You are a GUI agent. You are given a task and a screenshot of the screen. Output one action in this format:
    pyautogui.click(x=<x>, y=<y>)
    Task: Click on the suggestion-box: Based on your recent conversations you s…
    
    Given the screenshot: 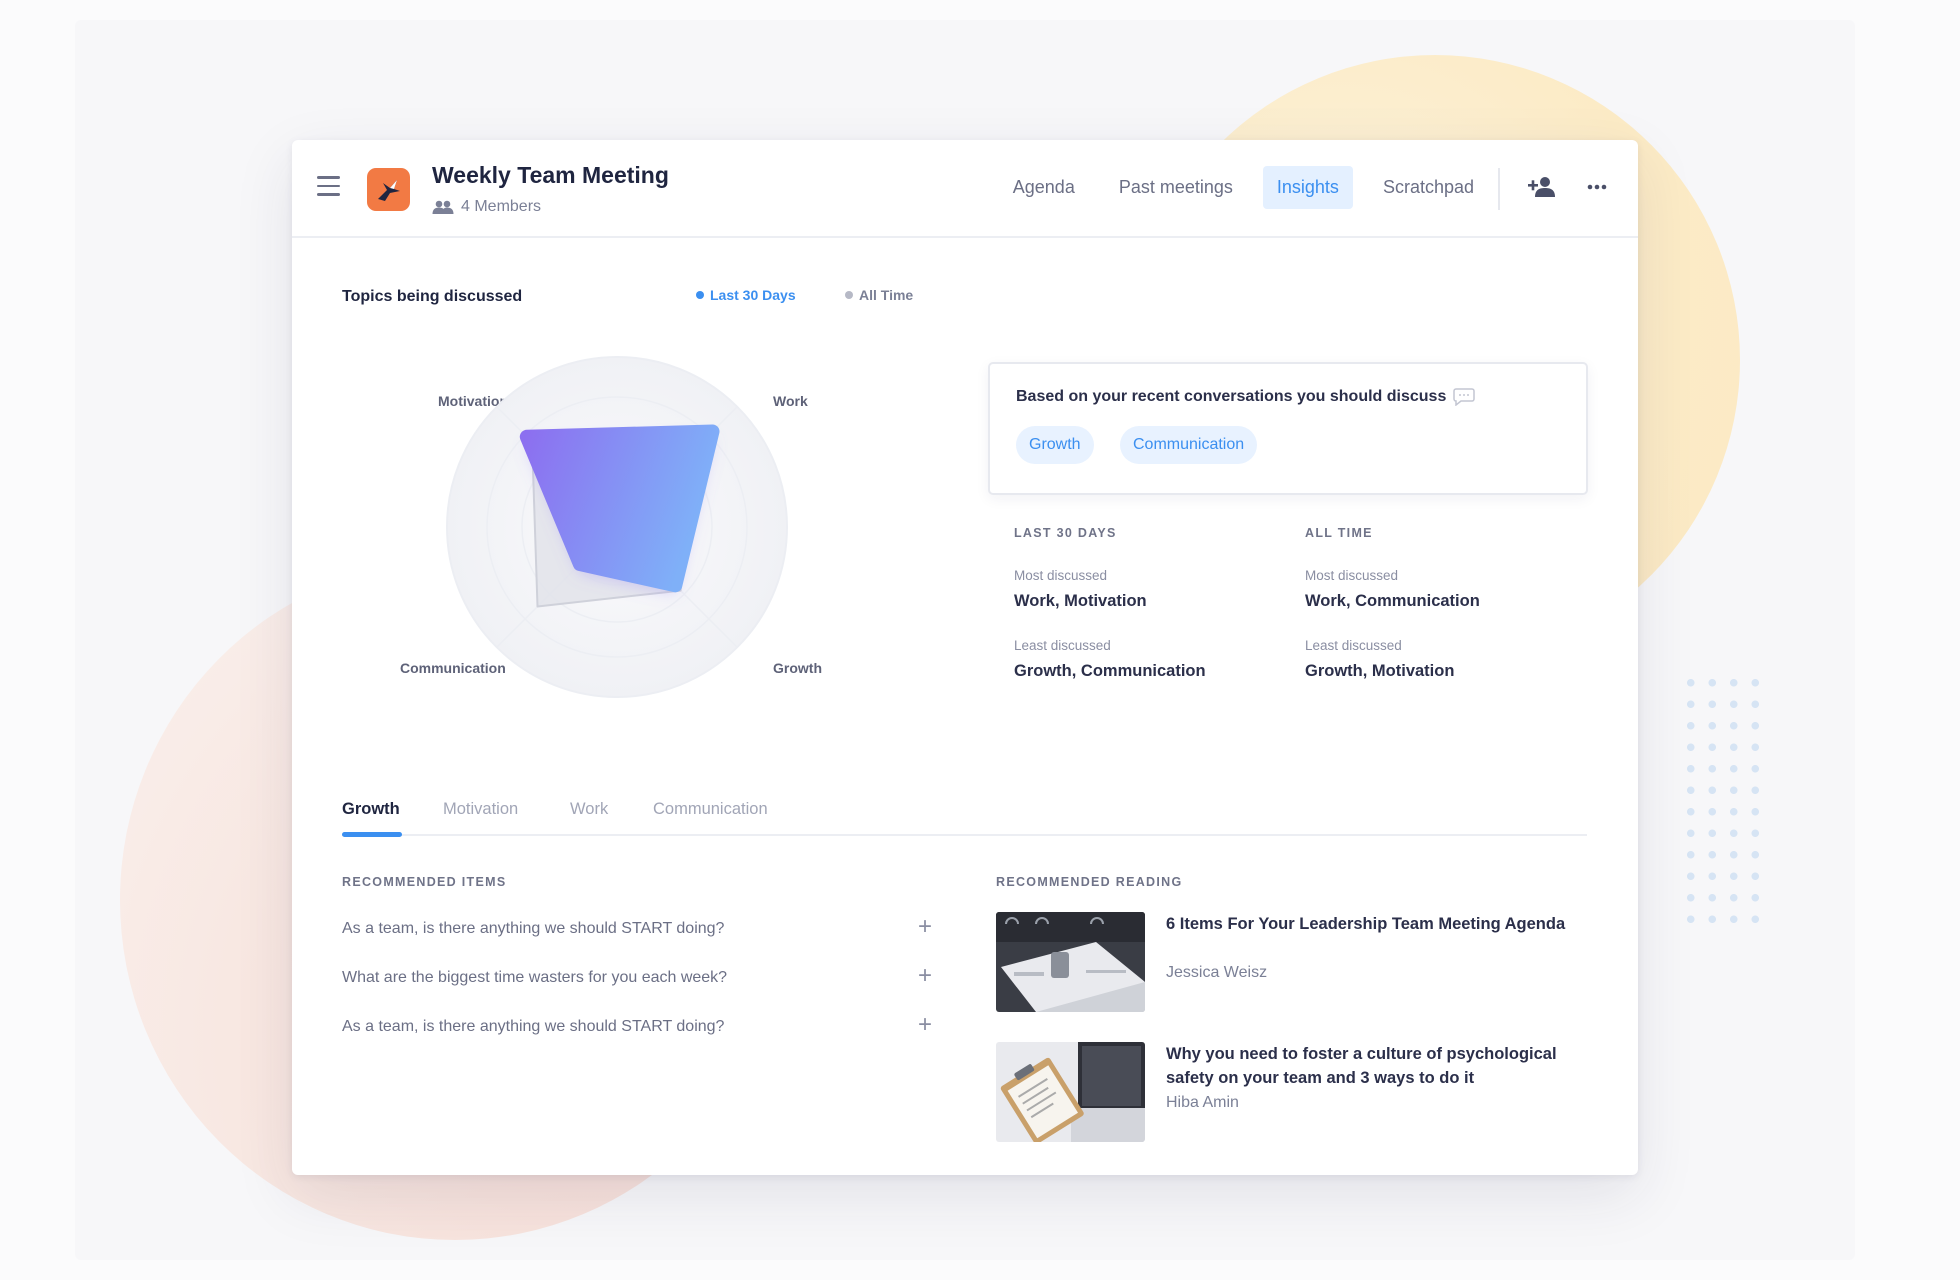 What is the action you would take?
    pyautogui.click(x=1288, y=428)
    